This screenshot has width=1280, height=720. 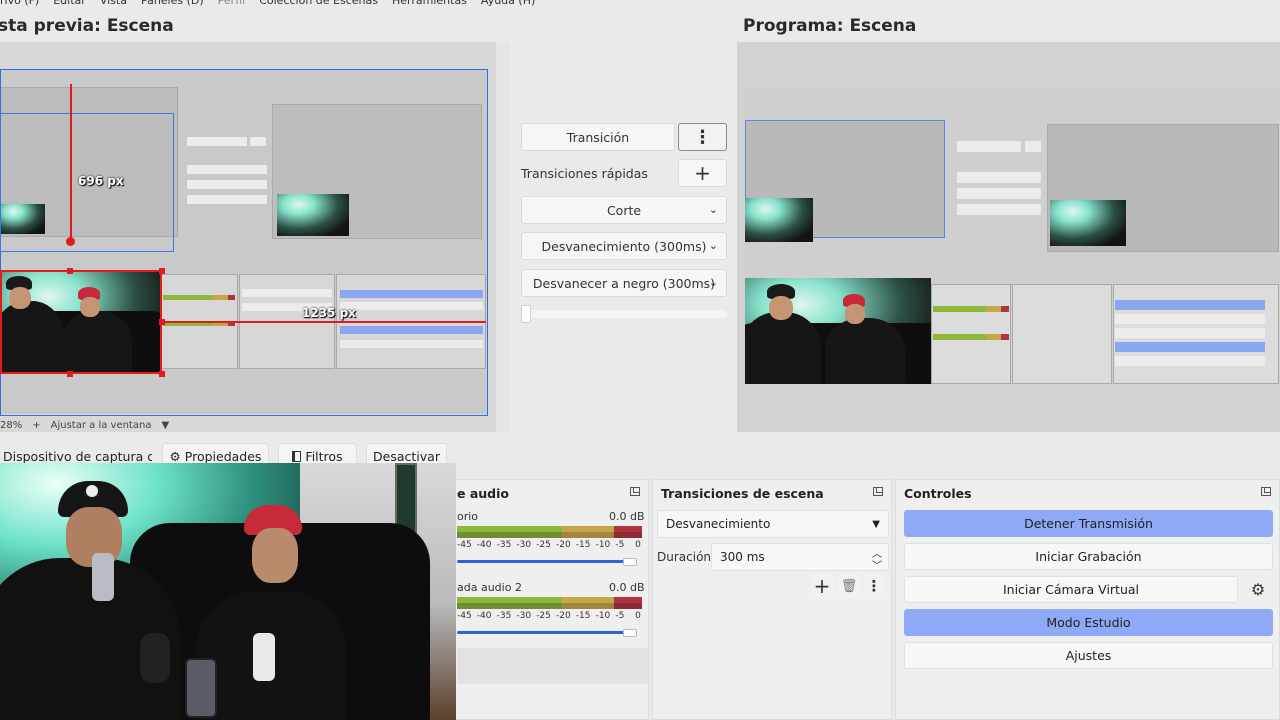 What do you see at coordinates (324, 322) in the screenshot?
I see `guide-horizontal` at bounding box center [324, 322].